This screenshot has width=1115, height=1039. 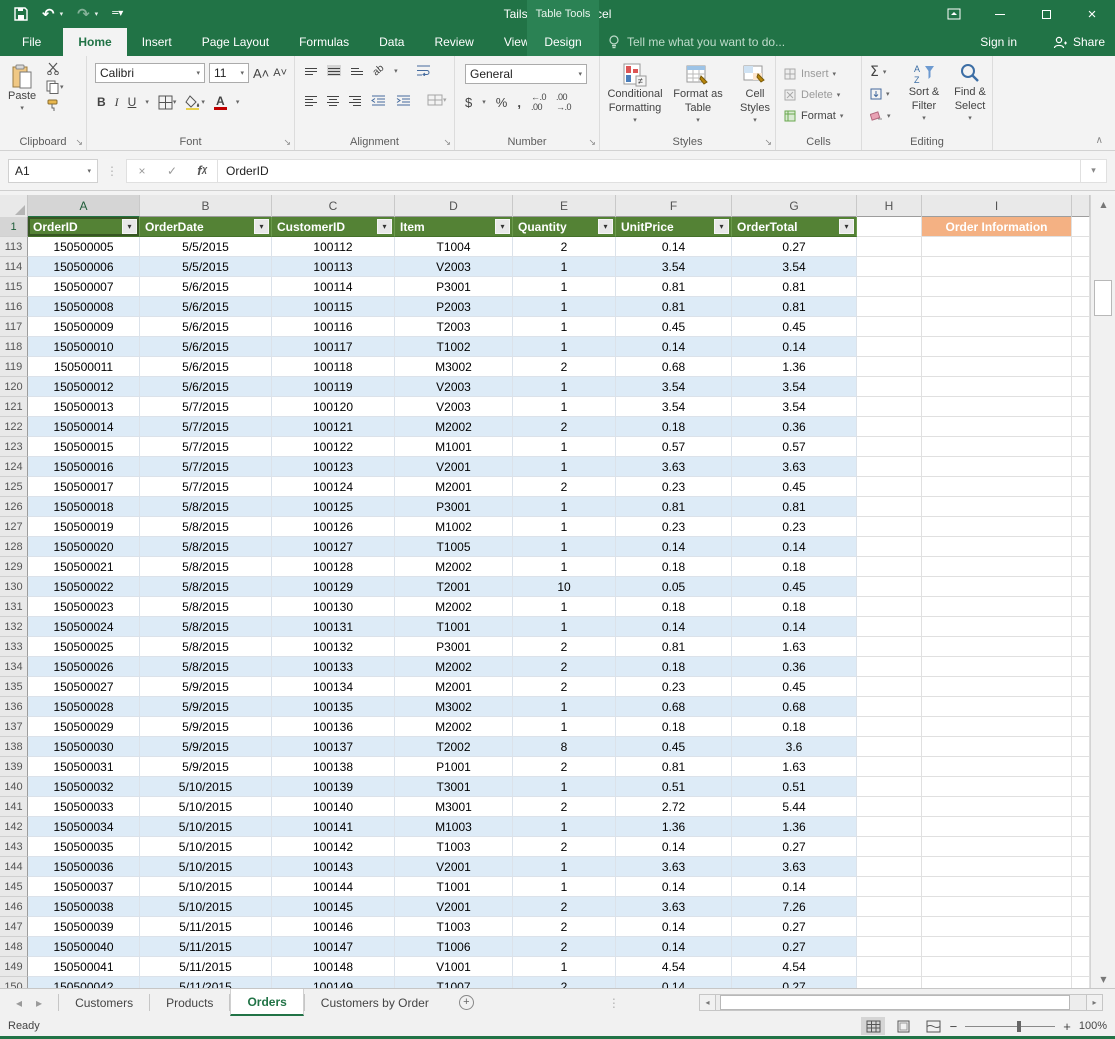 What do you see at coordinates (206, 647) in the screenshot?
I see `cell: 5/8/2015` at bounding box center [206, 647].